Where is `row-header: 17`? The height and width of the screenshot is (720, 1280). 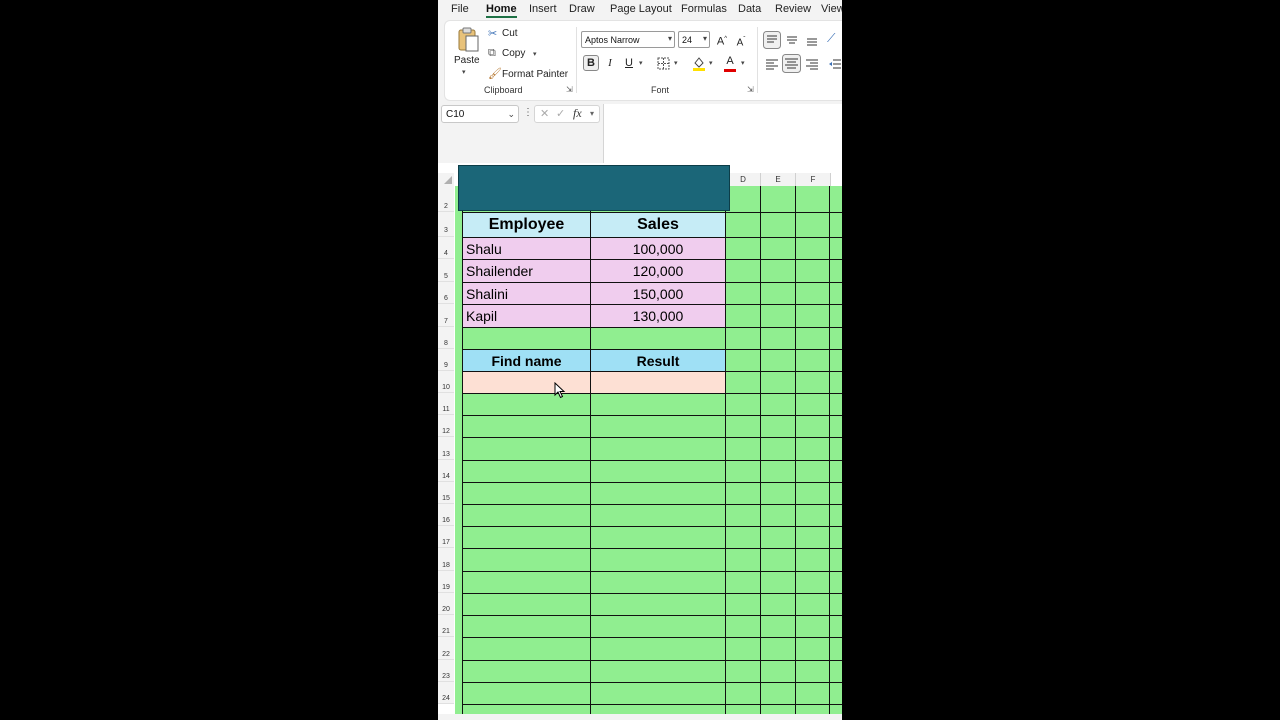 row-header: 17 is located at coordinates (446, 537).